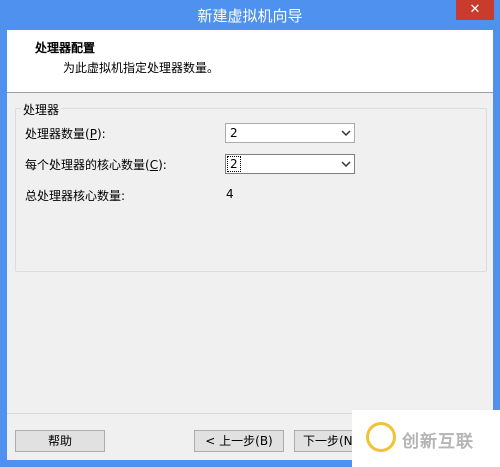 The image size is (500, 467). I want to click on window-title: 新建虚拟机向导, so click(250, 16).